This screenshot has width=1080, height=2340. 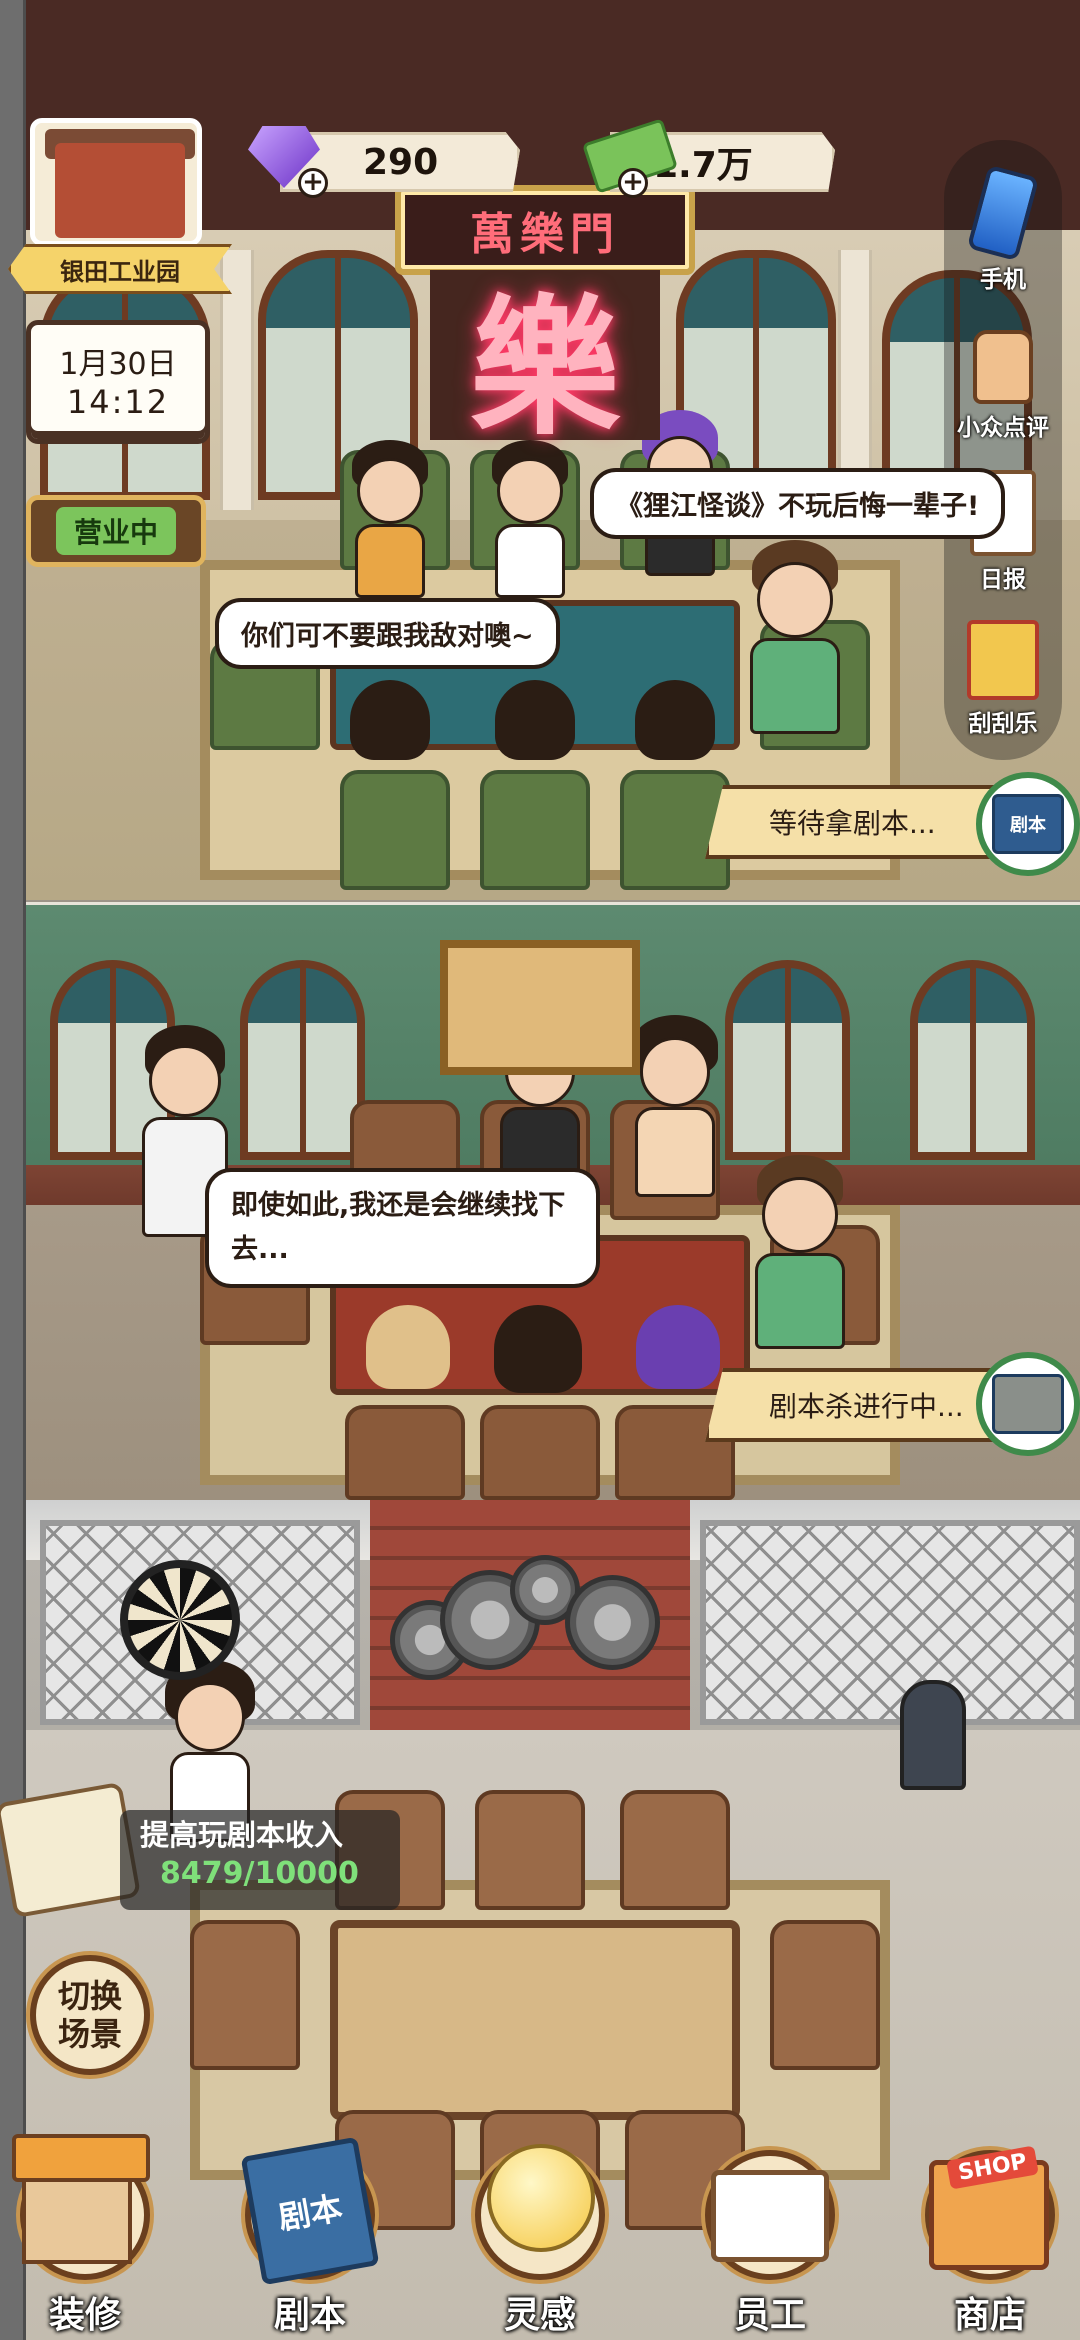 What do you see at coordinates (180, 1620) in the screenshot?
I see `dartboard` at bounding box center [180, 1620].